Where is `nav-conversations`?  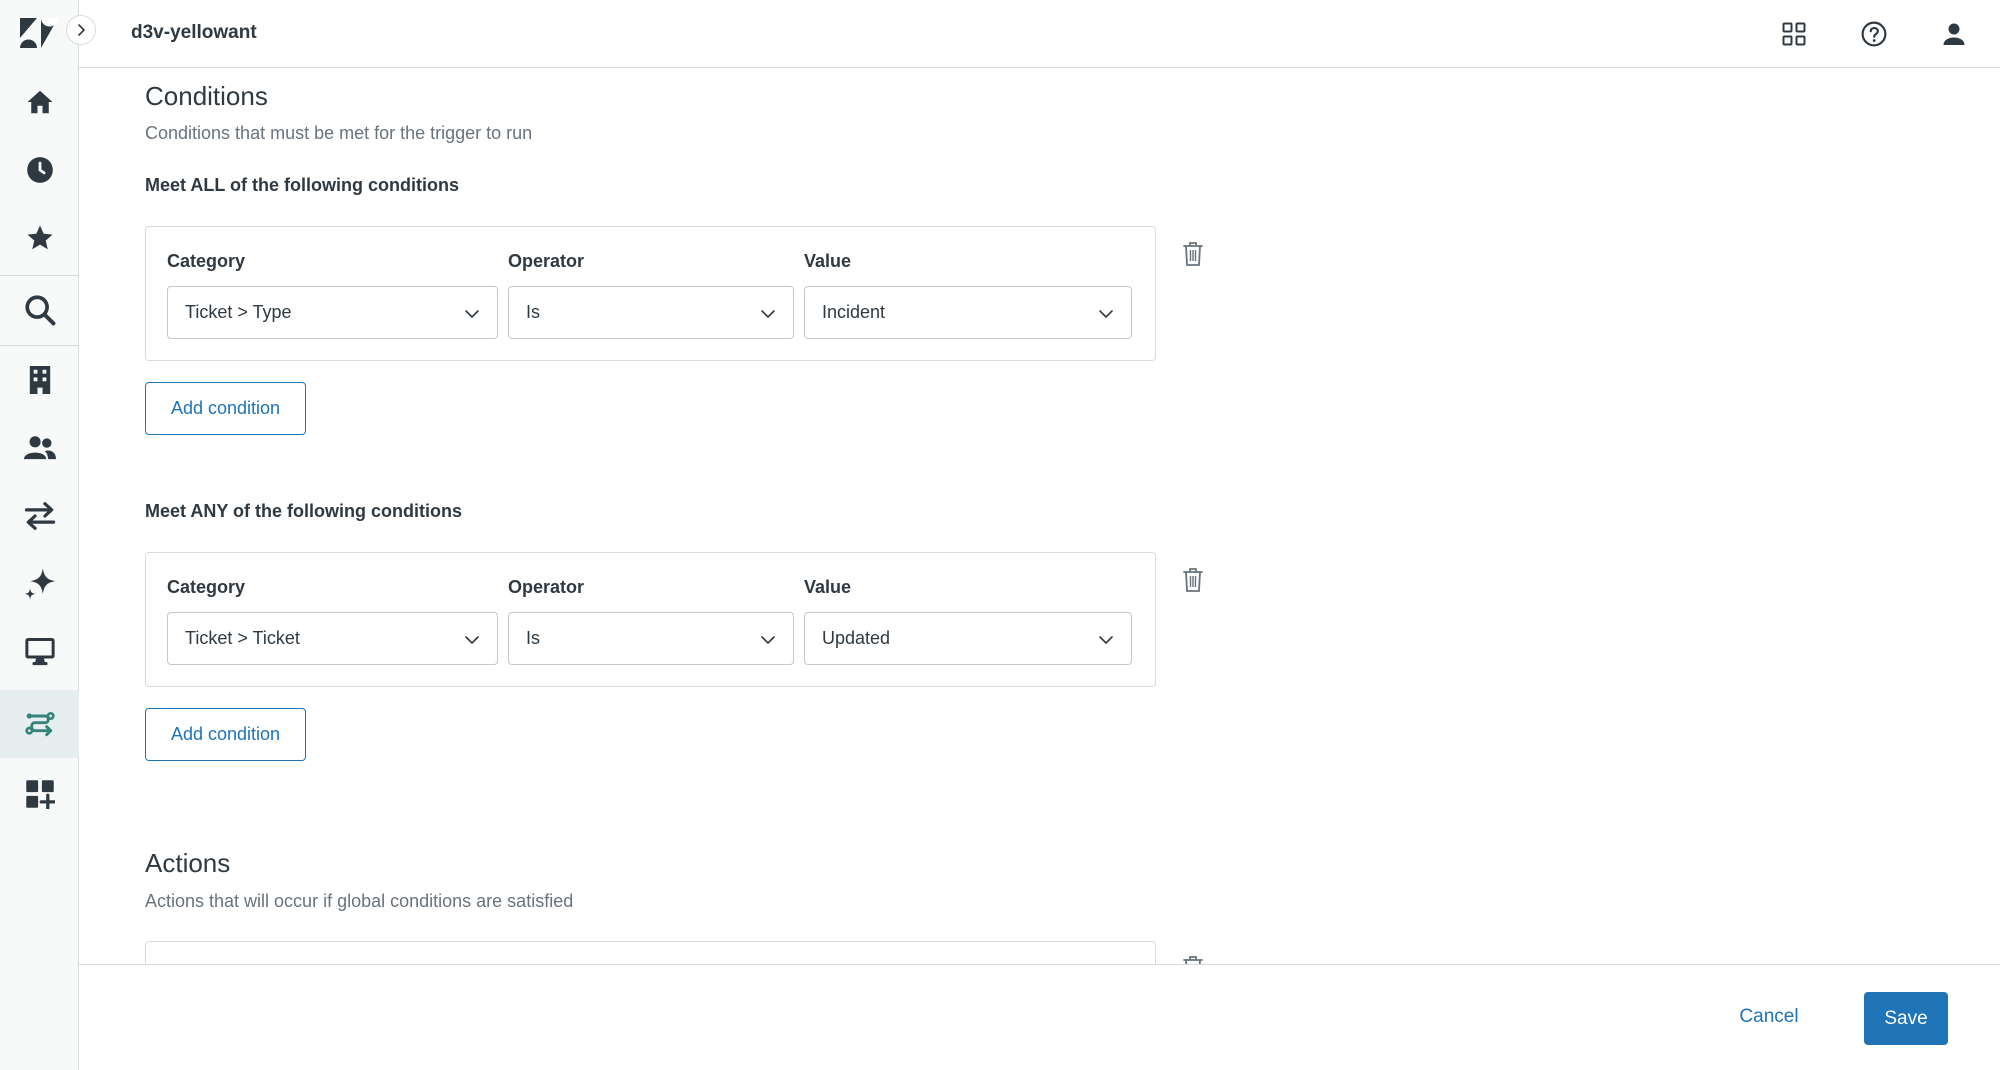
nav-conversations is located at coordinates (39, 516).